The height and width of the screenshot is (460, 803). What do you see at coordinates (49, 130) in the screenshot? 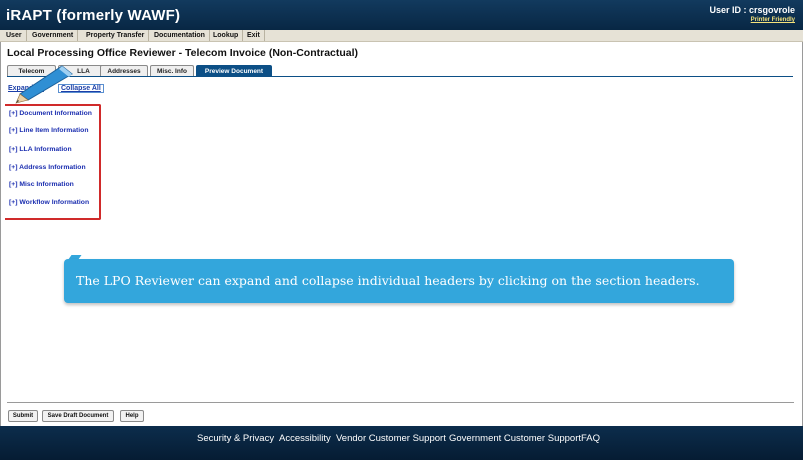
I see `section-line-item-information: [+] Line Item Information` at bounding box center [49, 130].